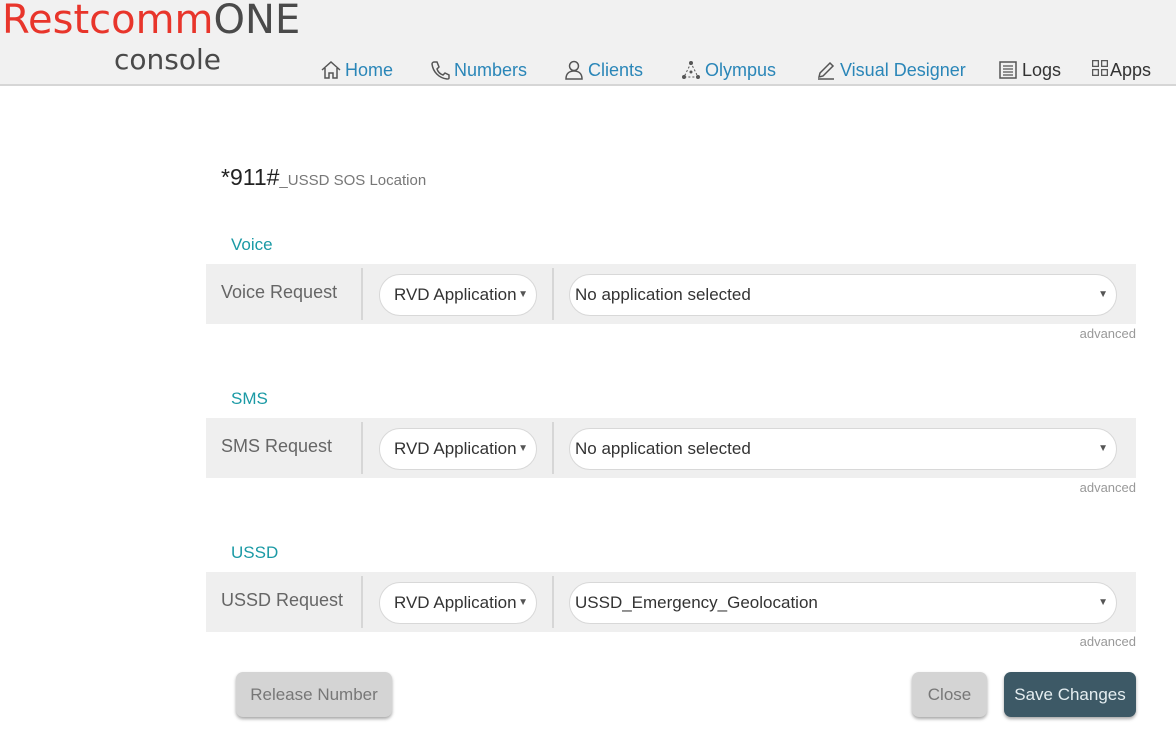 The image size is (1176, 730). I want to click on nav-home: Home, so click(356, 70).